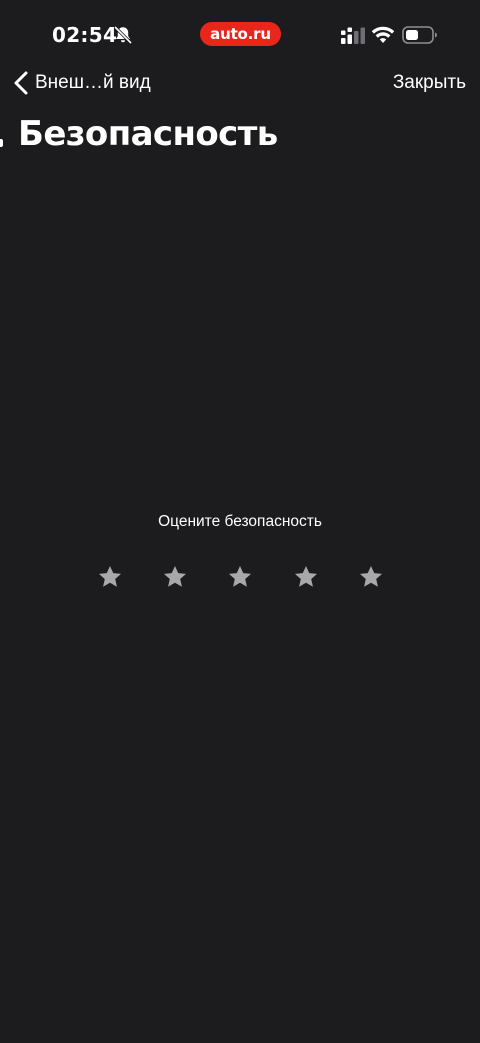  I want to click on back-button: Внеш…й вид, so click(81, 83).